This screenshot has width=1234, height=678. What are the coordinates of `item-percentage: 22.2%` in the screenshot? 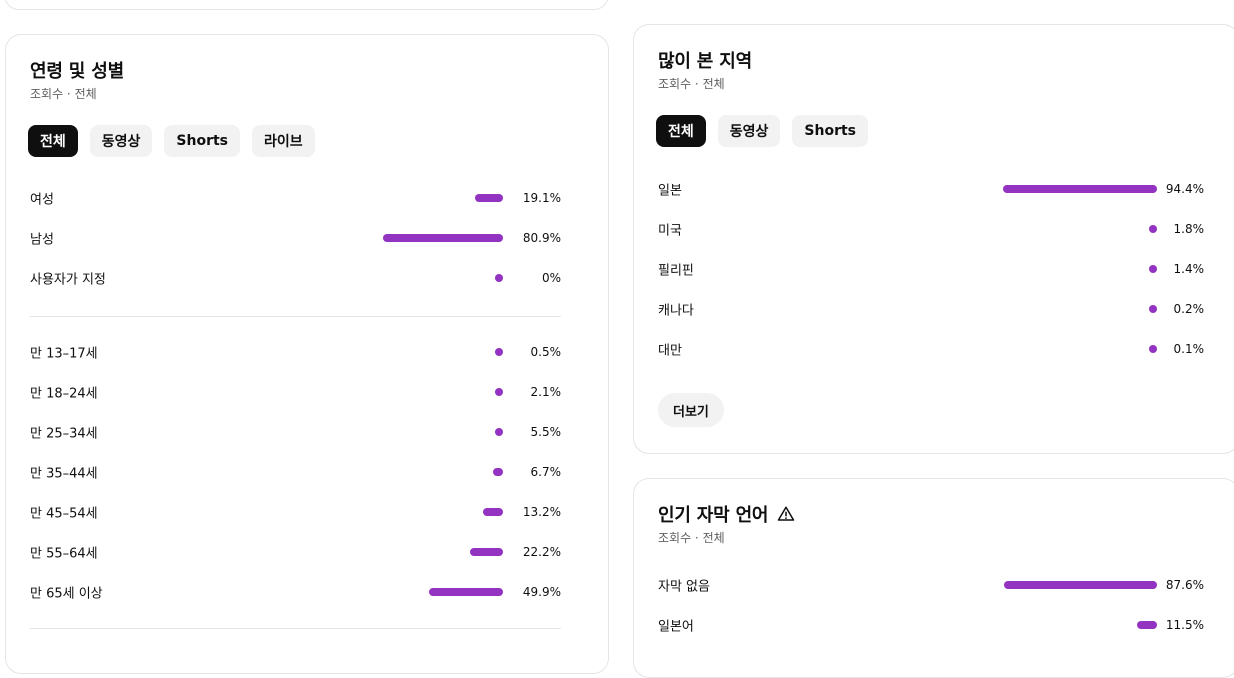 It's located at (541, 552).